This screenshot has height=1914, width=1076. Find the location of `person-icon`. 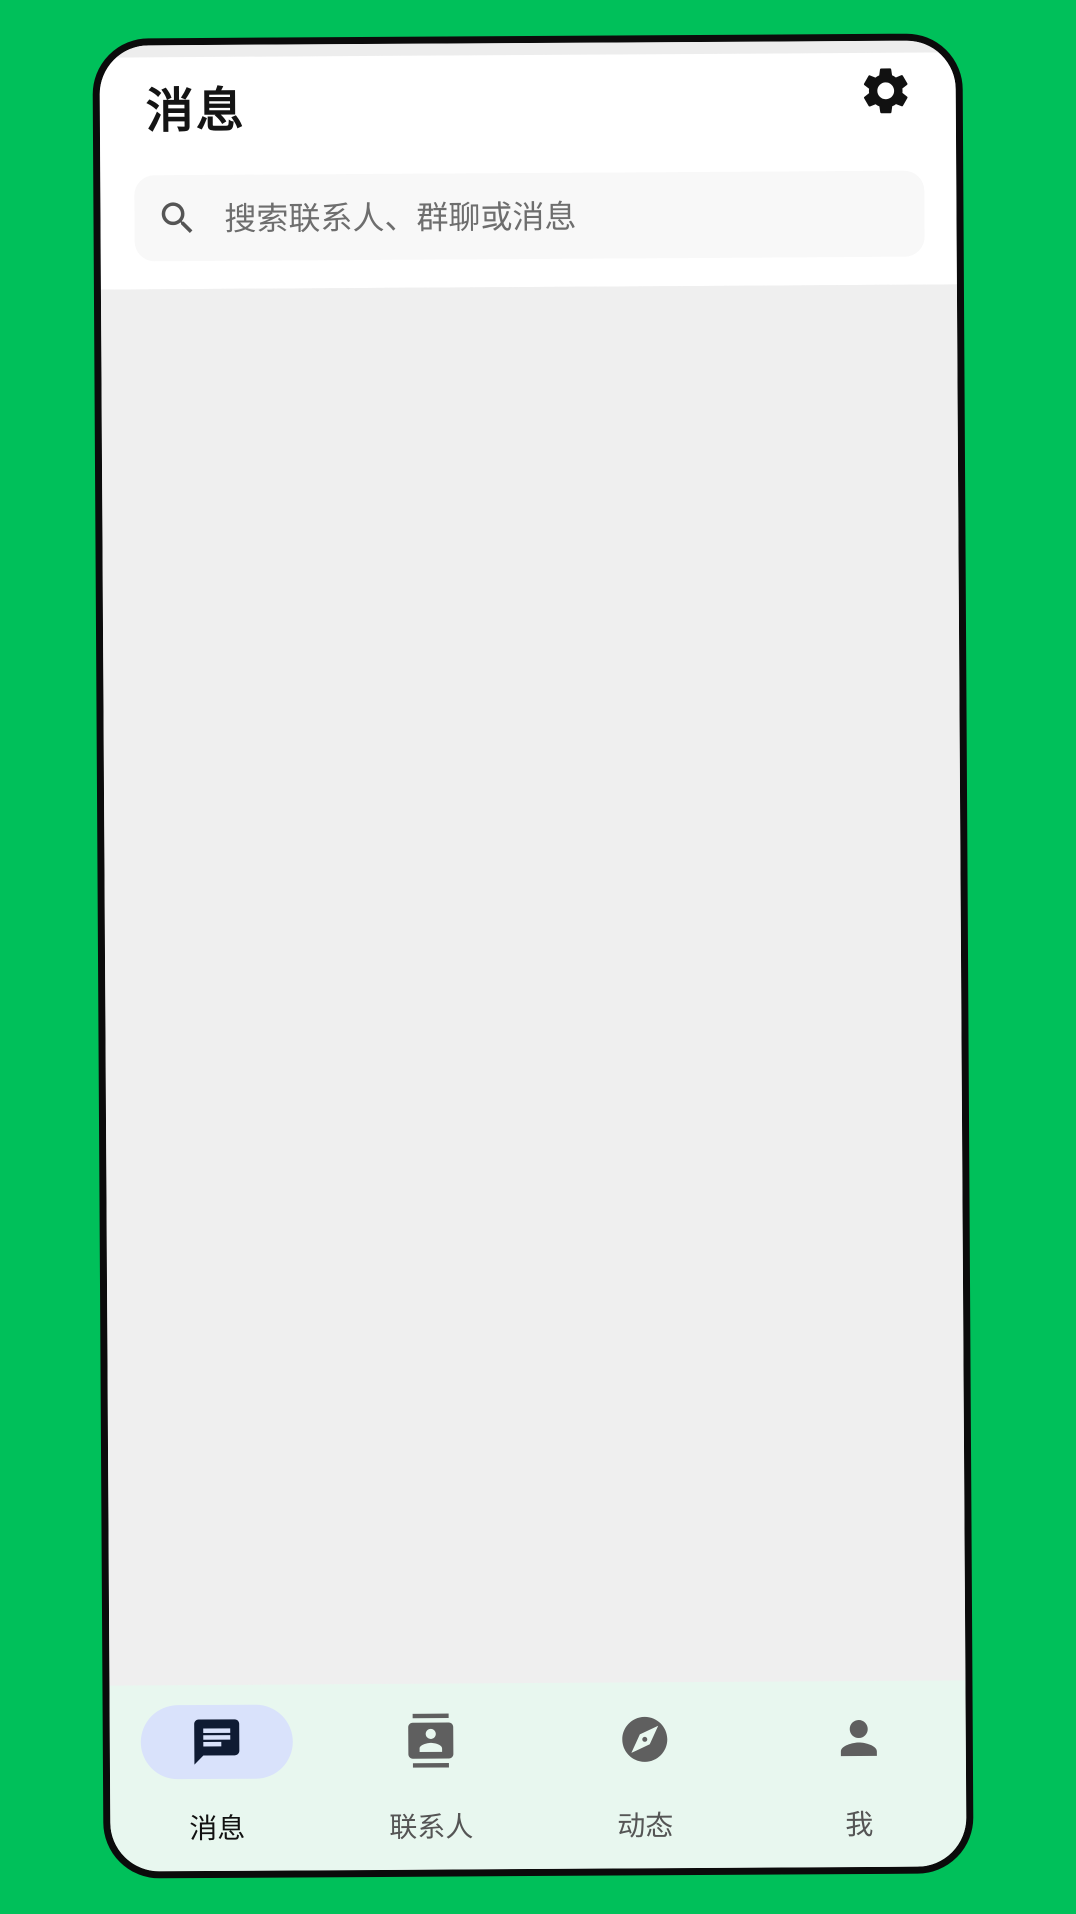

person-icon is located at coordinates (858, 1738).